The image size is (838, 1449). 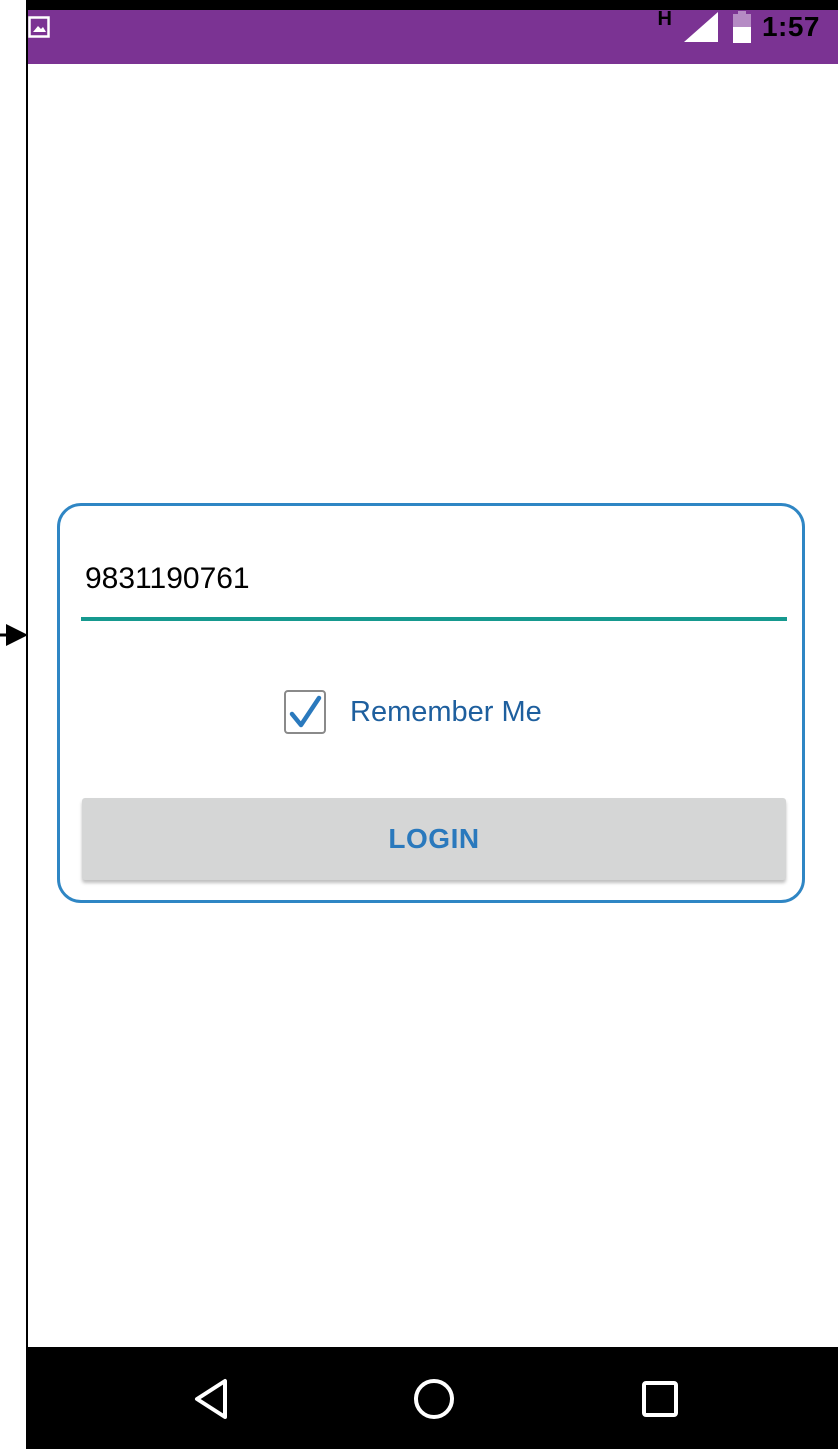 I want to click on battery-icon, so click(x=741, y=27).